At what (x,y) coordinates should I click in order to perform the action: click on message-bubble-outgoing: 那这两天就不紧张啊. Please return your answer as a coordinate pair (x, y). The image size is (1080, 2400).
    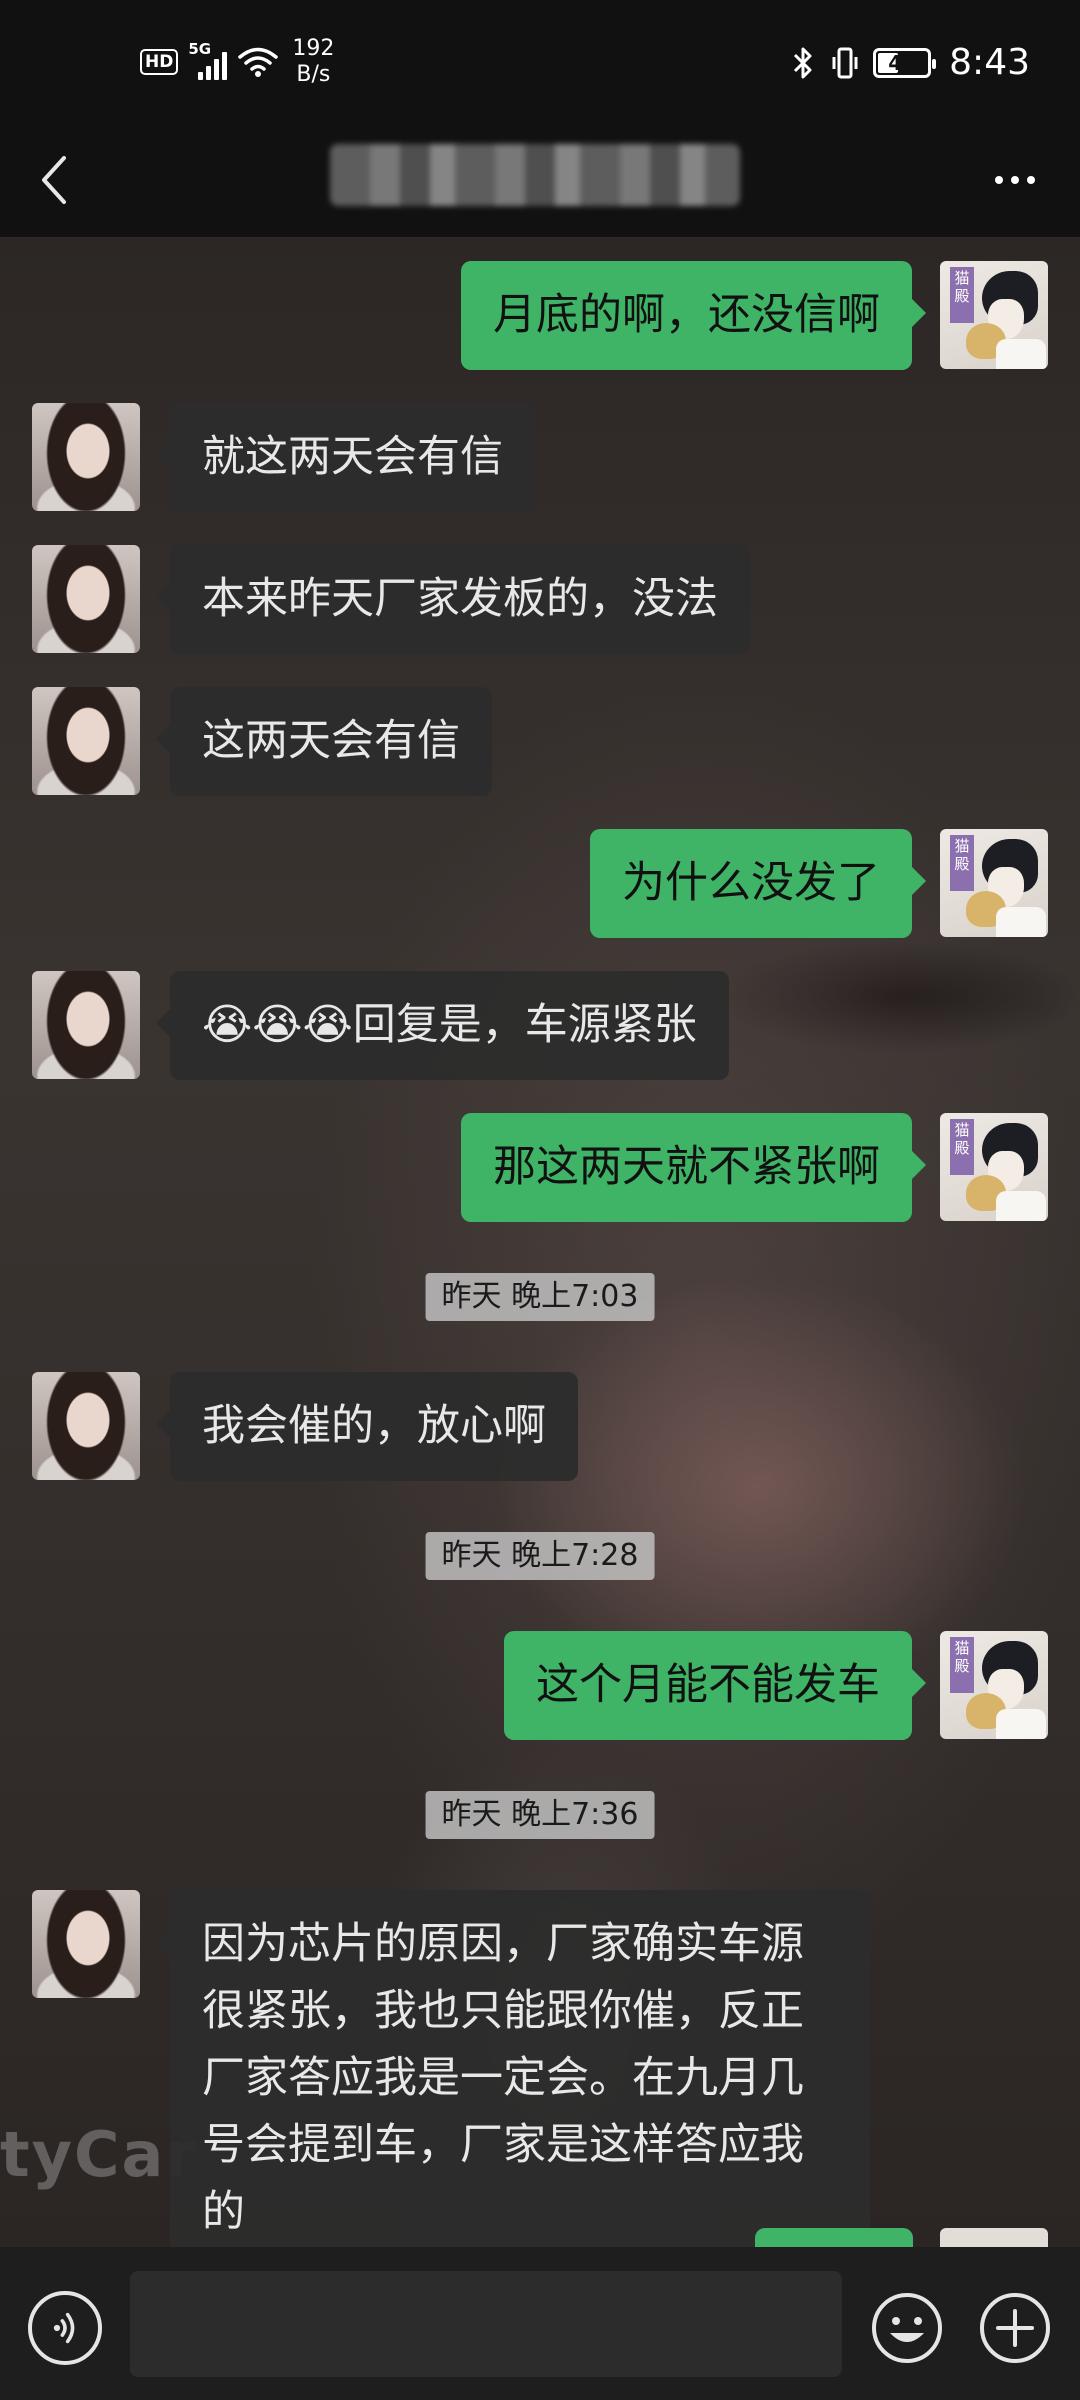
    Looking at the image, I should click on (693, 1167).